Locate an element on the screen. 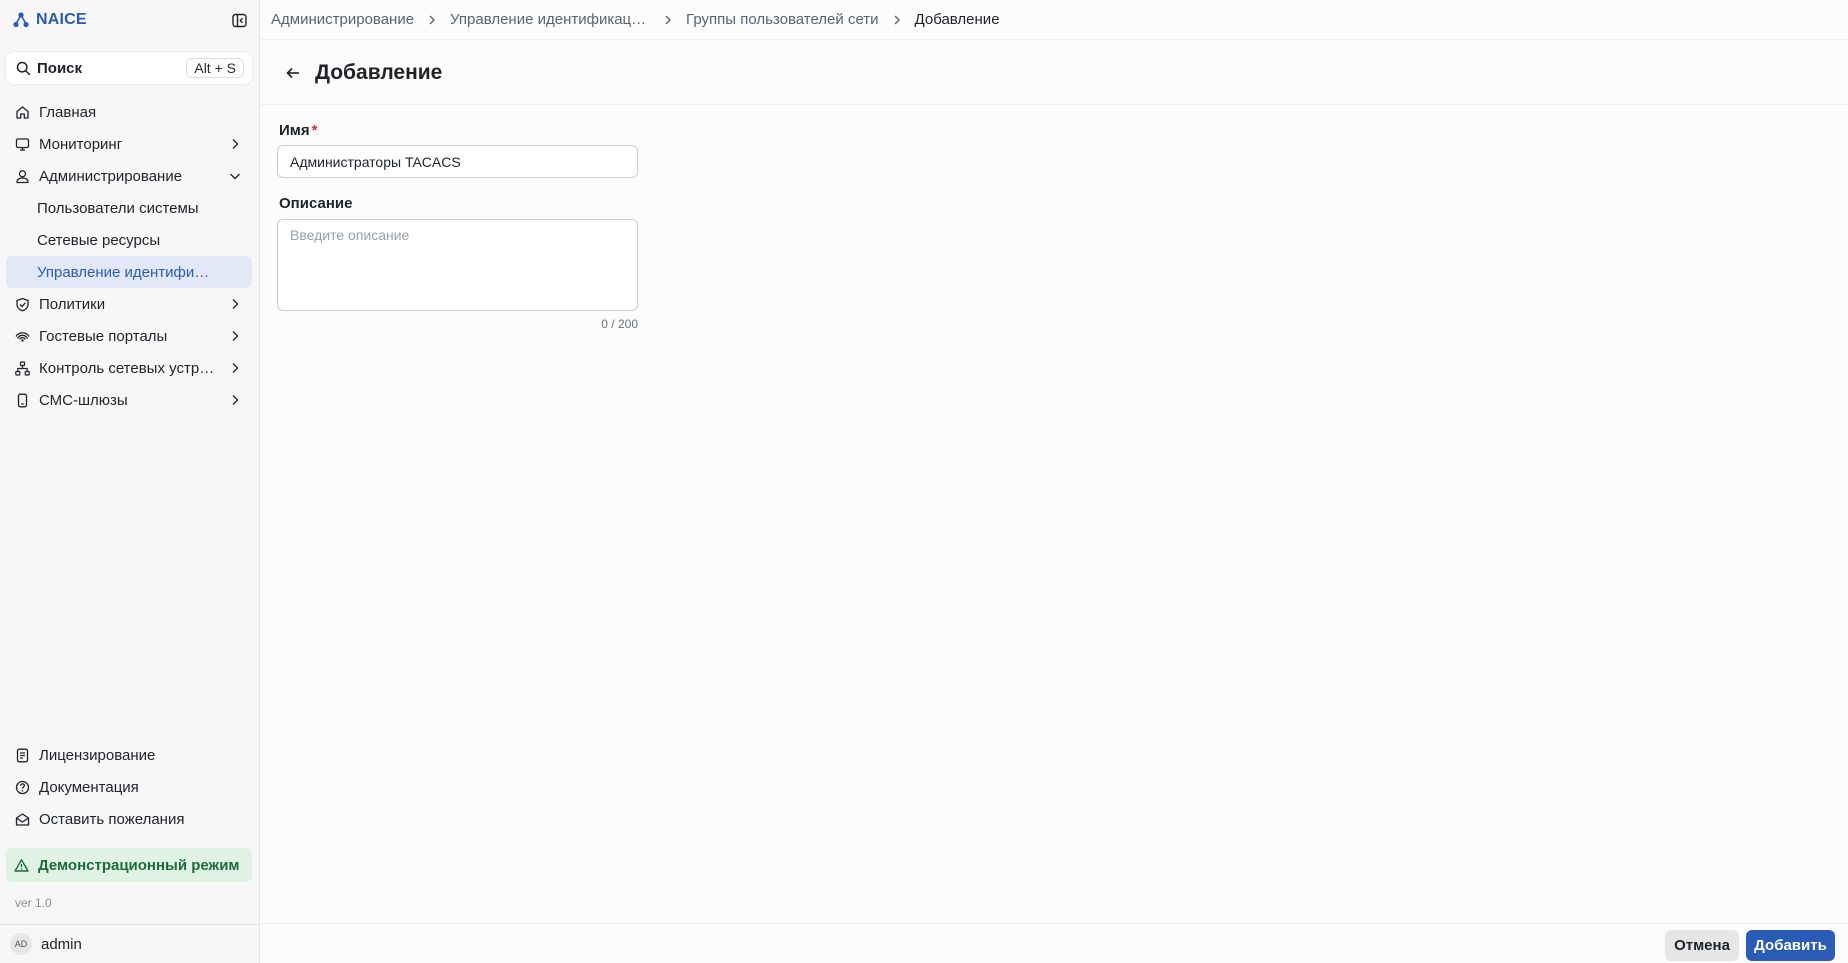 The height and width of the screenshot is (963, 1848). avatar: AD is located at coordinates (21, 944).